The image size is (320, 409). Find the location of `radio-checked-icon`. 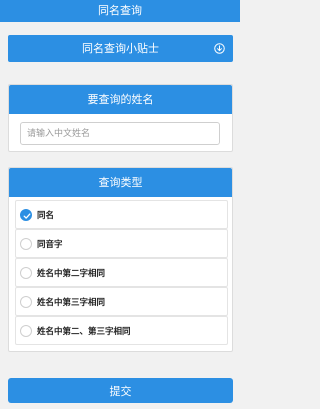

radio-checked-icon is located at coordinates (26, 214).